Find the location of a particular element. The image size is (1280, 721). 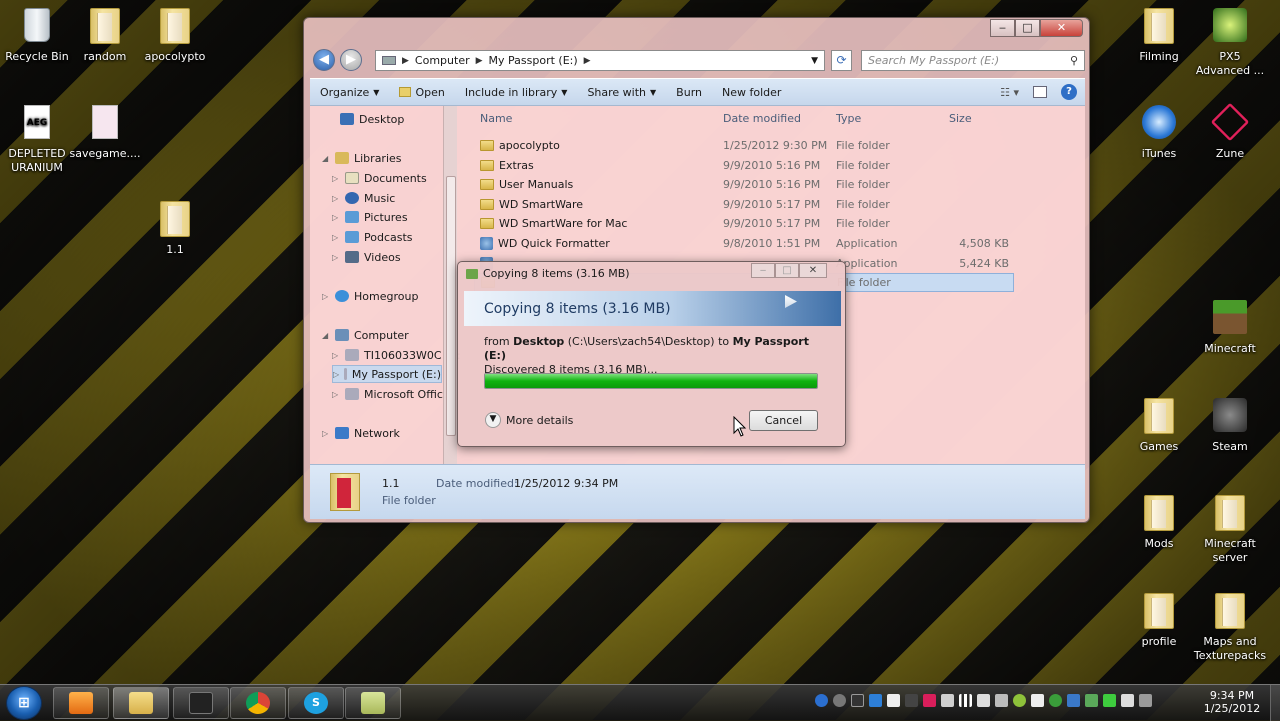

cancel-button: Cancel is located at coordinates (783, 420).